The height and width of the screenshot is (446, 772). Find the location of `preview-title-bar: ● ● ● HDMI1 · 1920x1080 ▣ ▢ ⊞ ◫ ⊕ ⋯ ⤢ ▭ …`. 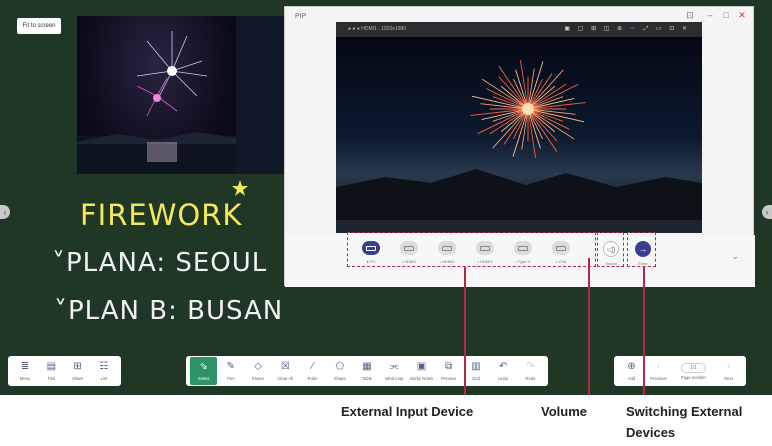

preview-title-bar: ● ● ● HDMI1 · 1920x1080 ▣ ▢ ⊞ ◫ ⊕ ⋯ ⤢ ▭ … is located at coordinates (519, 29).